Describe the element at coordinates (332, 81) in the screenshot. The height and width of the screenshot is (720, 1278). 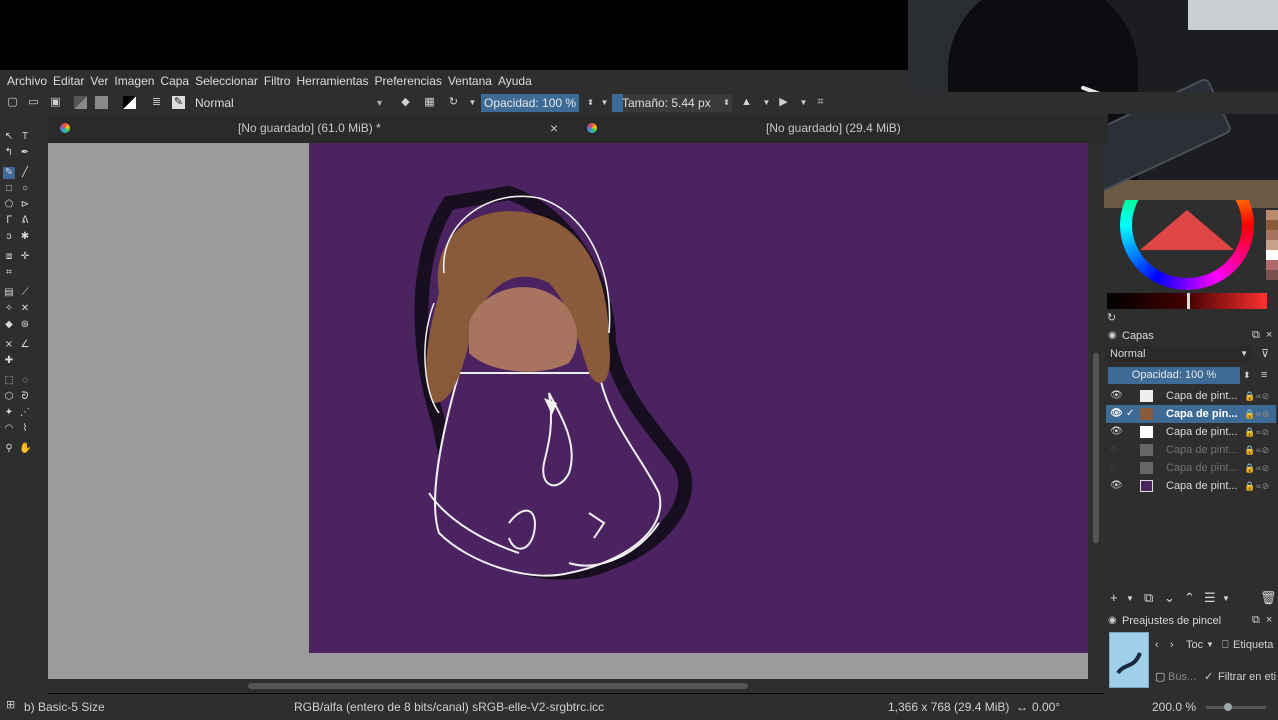
I see `menu-herramientas: Herramientas` at that location.